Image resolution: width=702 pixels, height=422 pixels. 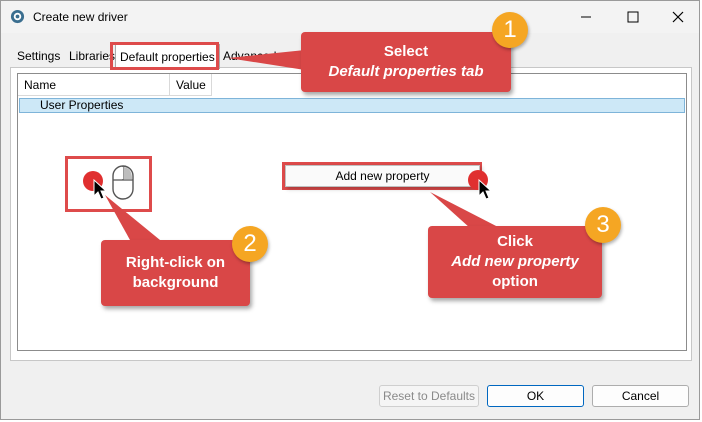 What do you see at coordinates (406, 62) in the screenshot?
I see `callout-1: Select Default properties tab` at bounding box center [406, 62].